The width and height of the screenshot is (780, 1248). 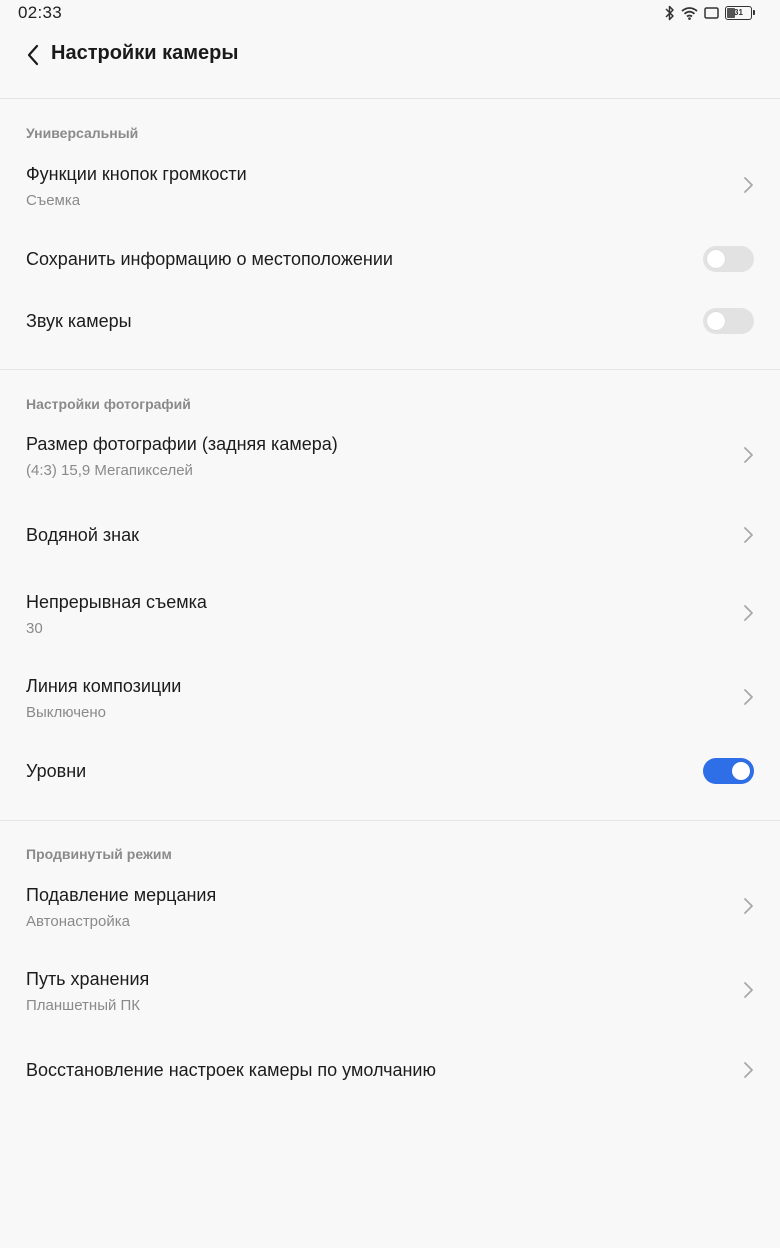 What do you see at coordinates (145, 53) in the screenshot?
I see `page-title: Настройки камеры` at bounding box center [145, 53].